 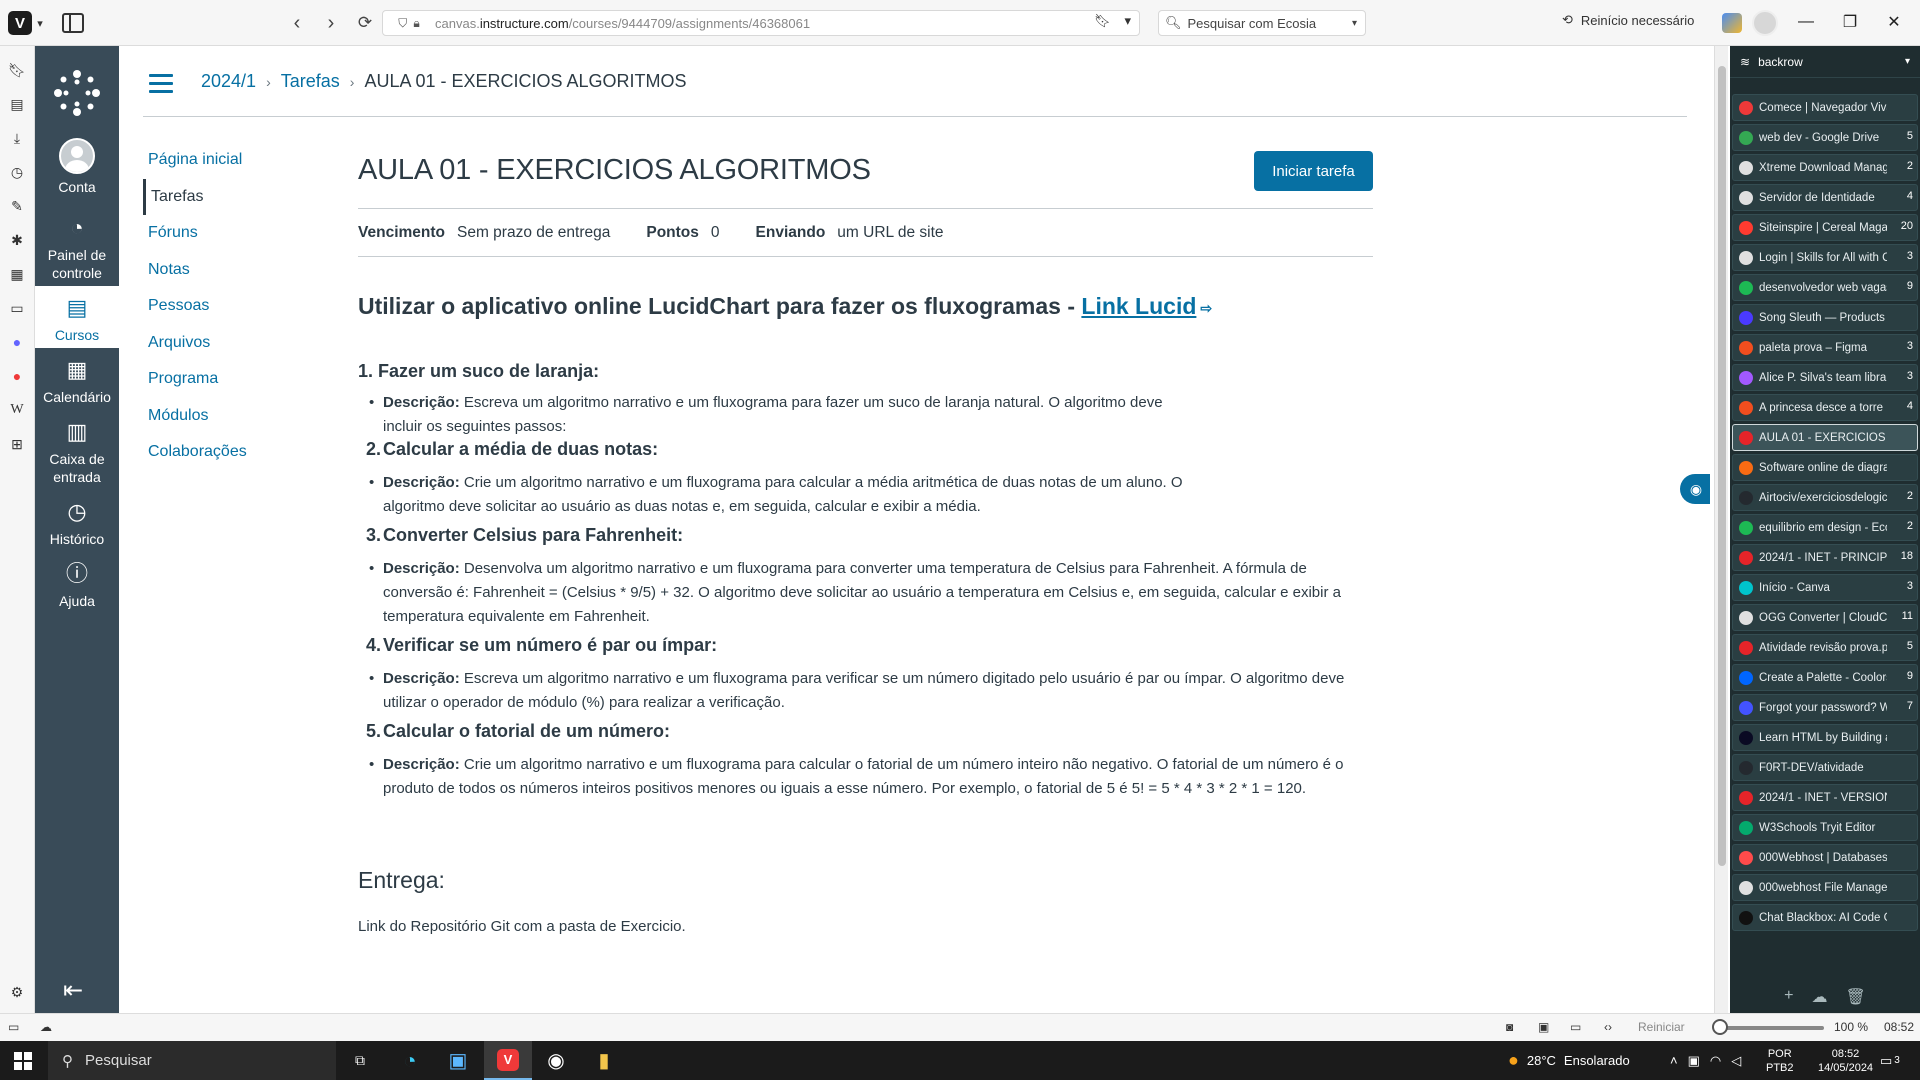 I want to click on chat-icon: ▭, so click(x=17, y=308).